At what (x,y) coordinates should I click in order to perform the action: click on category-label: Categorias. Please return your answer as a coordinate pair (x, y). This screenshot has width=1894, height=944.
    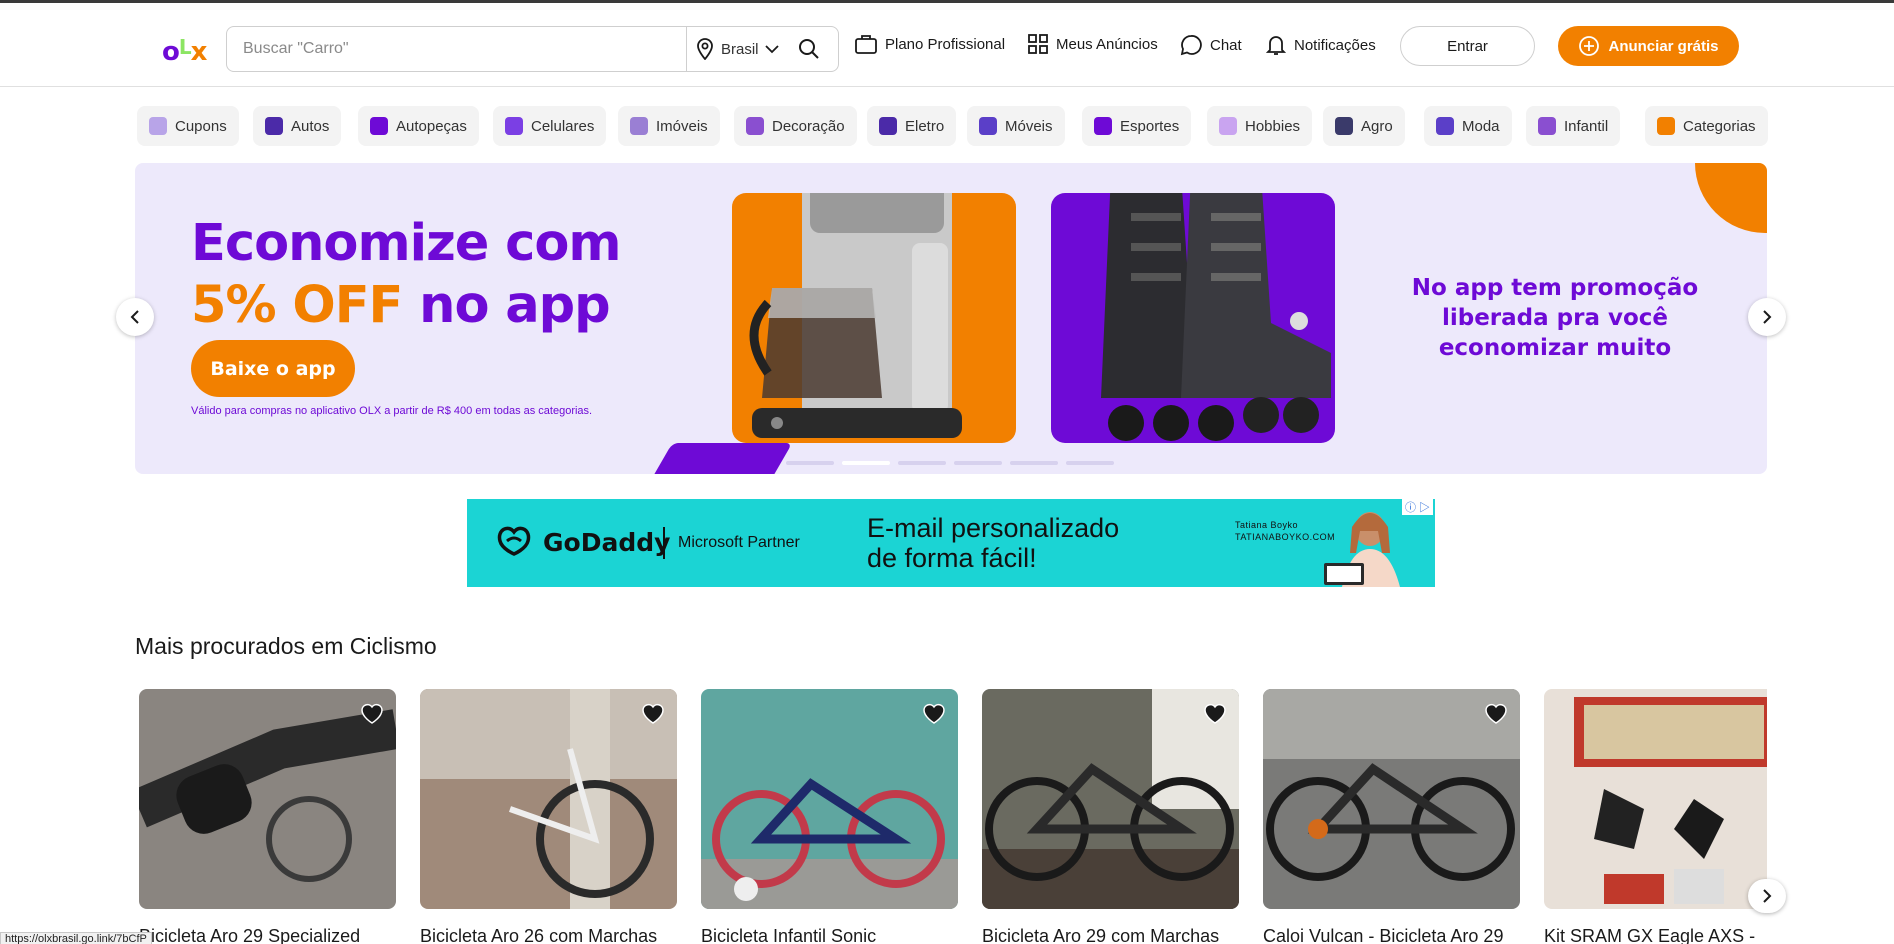
    Looking at the image, I should click on (1719, 126).